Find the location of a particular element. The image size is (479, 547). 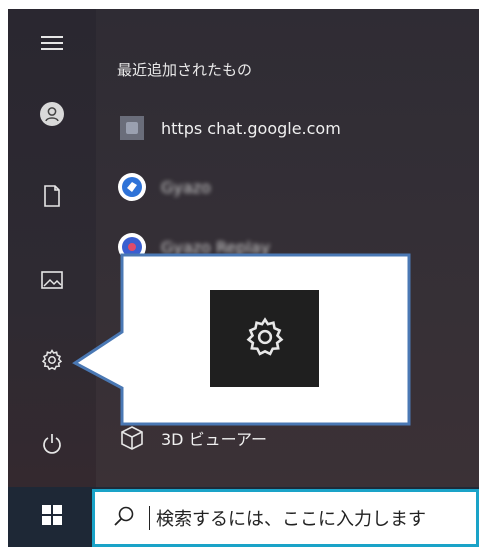

search-input: 検索するには、ここに入力します is located at coordinates (285, 518).